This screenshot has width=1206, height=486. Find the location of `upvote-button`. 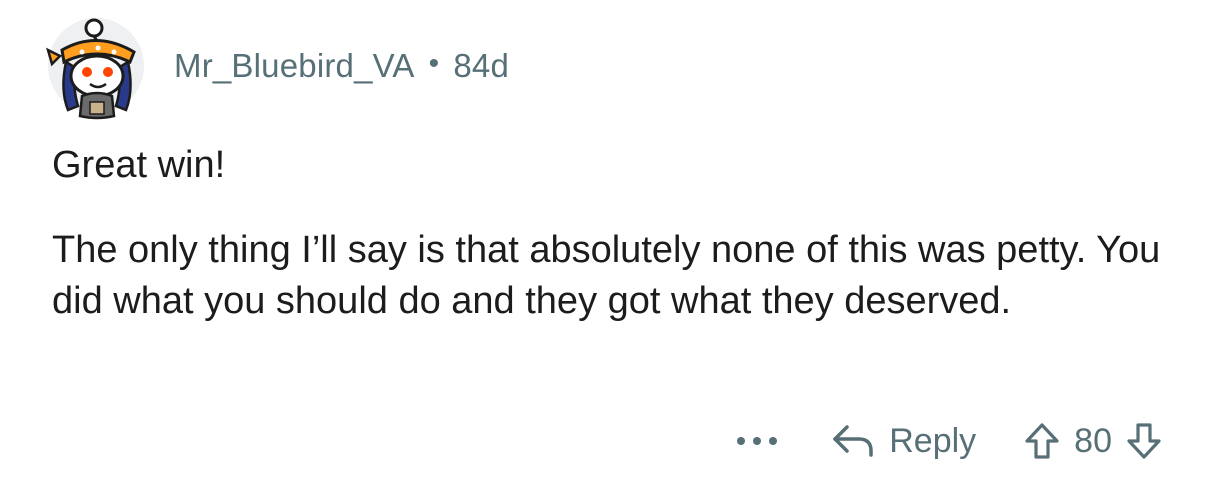

upvote-button is located at coordinates (1042, 441).